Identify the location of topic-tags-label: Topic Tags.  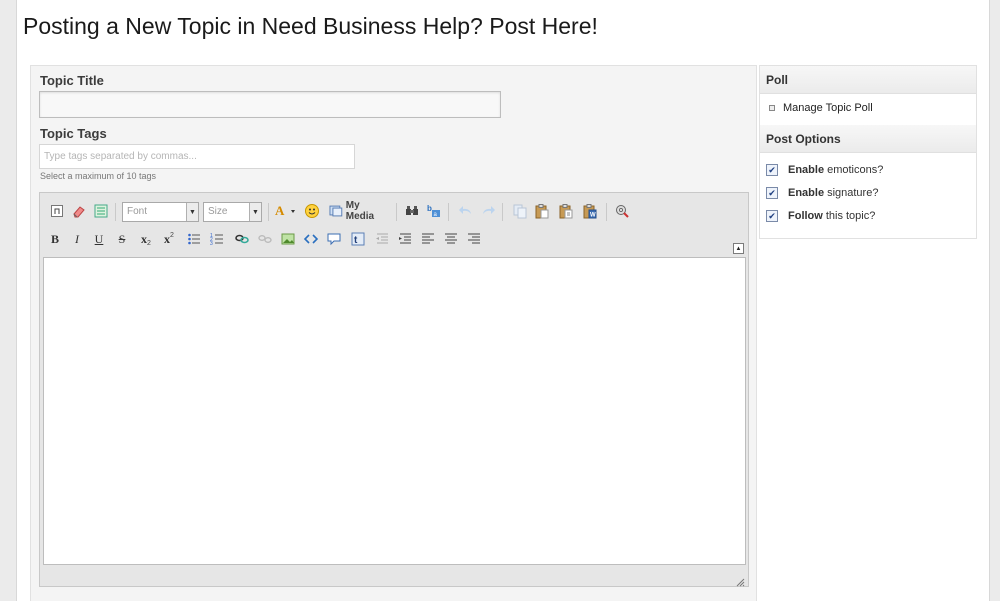
(73, 133).